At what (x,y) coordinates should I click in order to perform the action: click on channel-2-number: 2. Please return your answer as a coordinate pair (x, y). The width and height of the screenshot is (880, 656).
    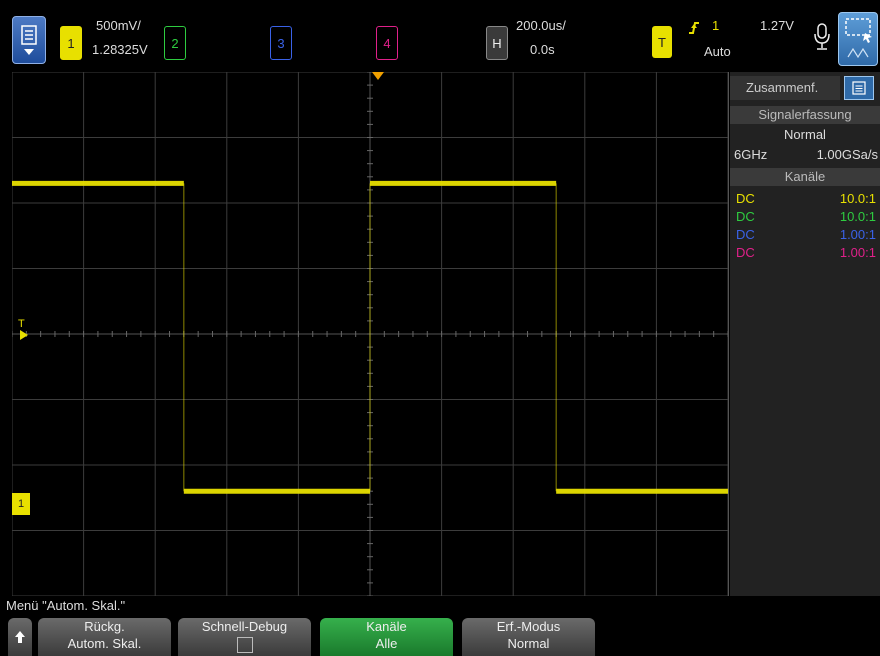
    Looking at the image, I should click on (175, 43).